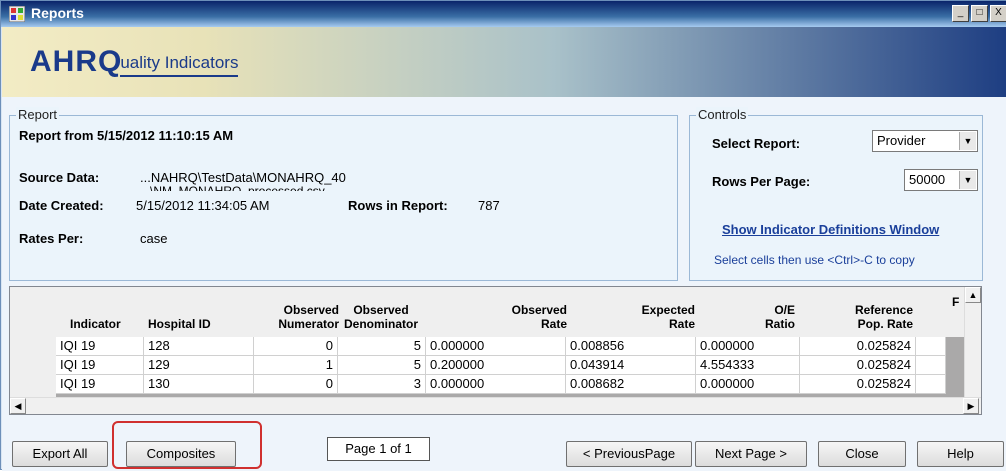 This screenshot has width=1006, height=471. Describe the element at coordinates (496, 365) in the screenshot. I see `table-cell: 0.200000` at that location.